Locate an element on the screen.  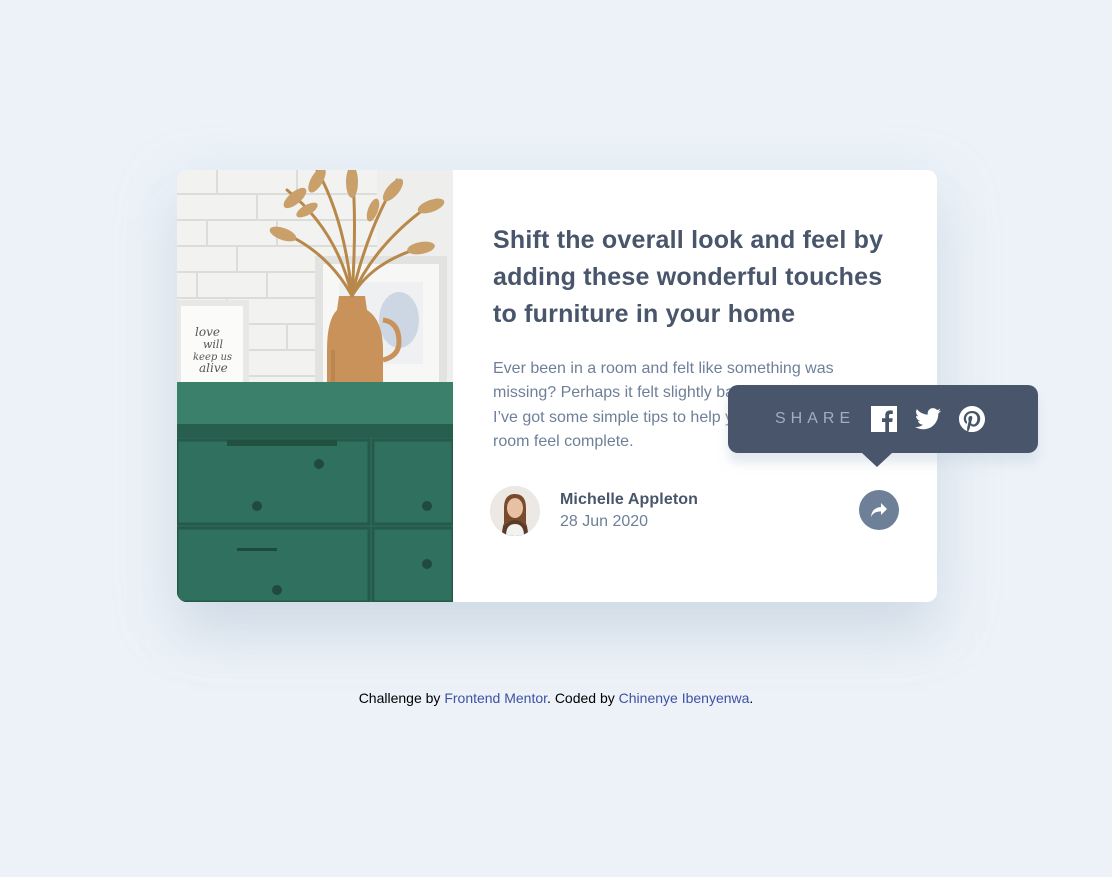
drawers-photo: love will keep us alive is located at coordinates (315, 386).